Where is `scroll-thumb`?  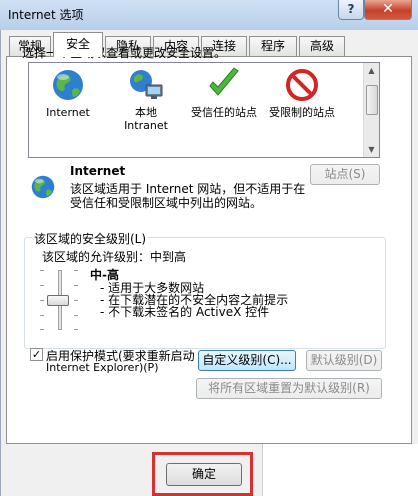 scroll-thumb is located at coordinates (372, 100).